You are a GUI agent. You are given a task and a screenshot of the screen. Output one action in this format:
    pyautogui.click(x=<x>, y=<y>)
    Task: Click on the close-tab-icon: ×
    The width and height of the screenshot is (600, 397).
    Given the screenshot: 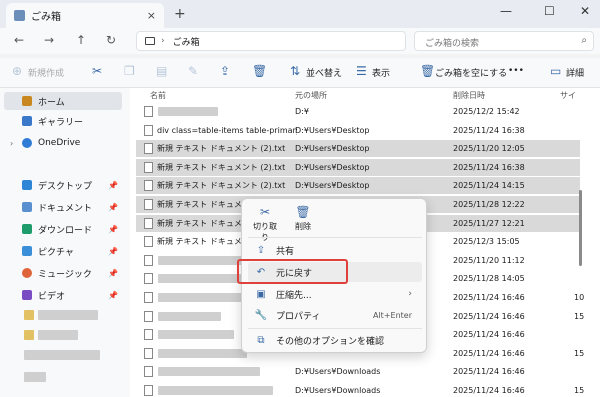 What is the action you would take?
    pyautogui.click(x=151, y=15)
    